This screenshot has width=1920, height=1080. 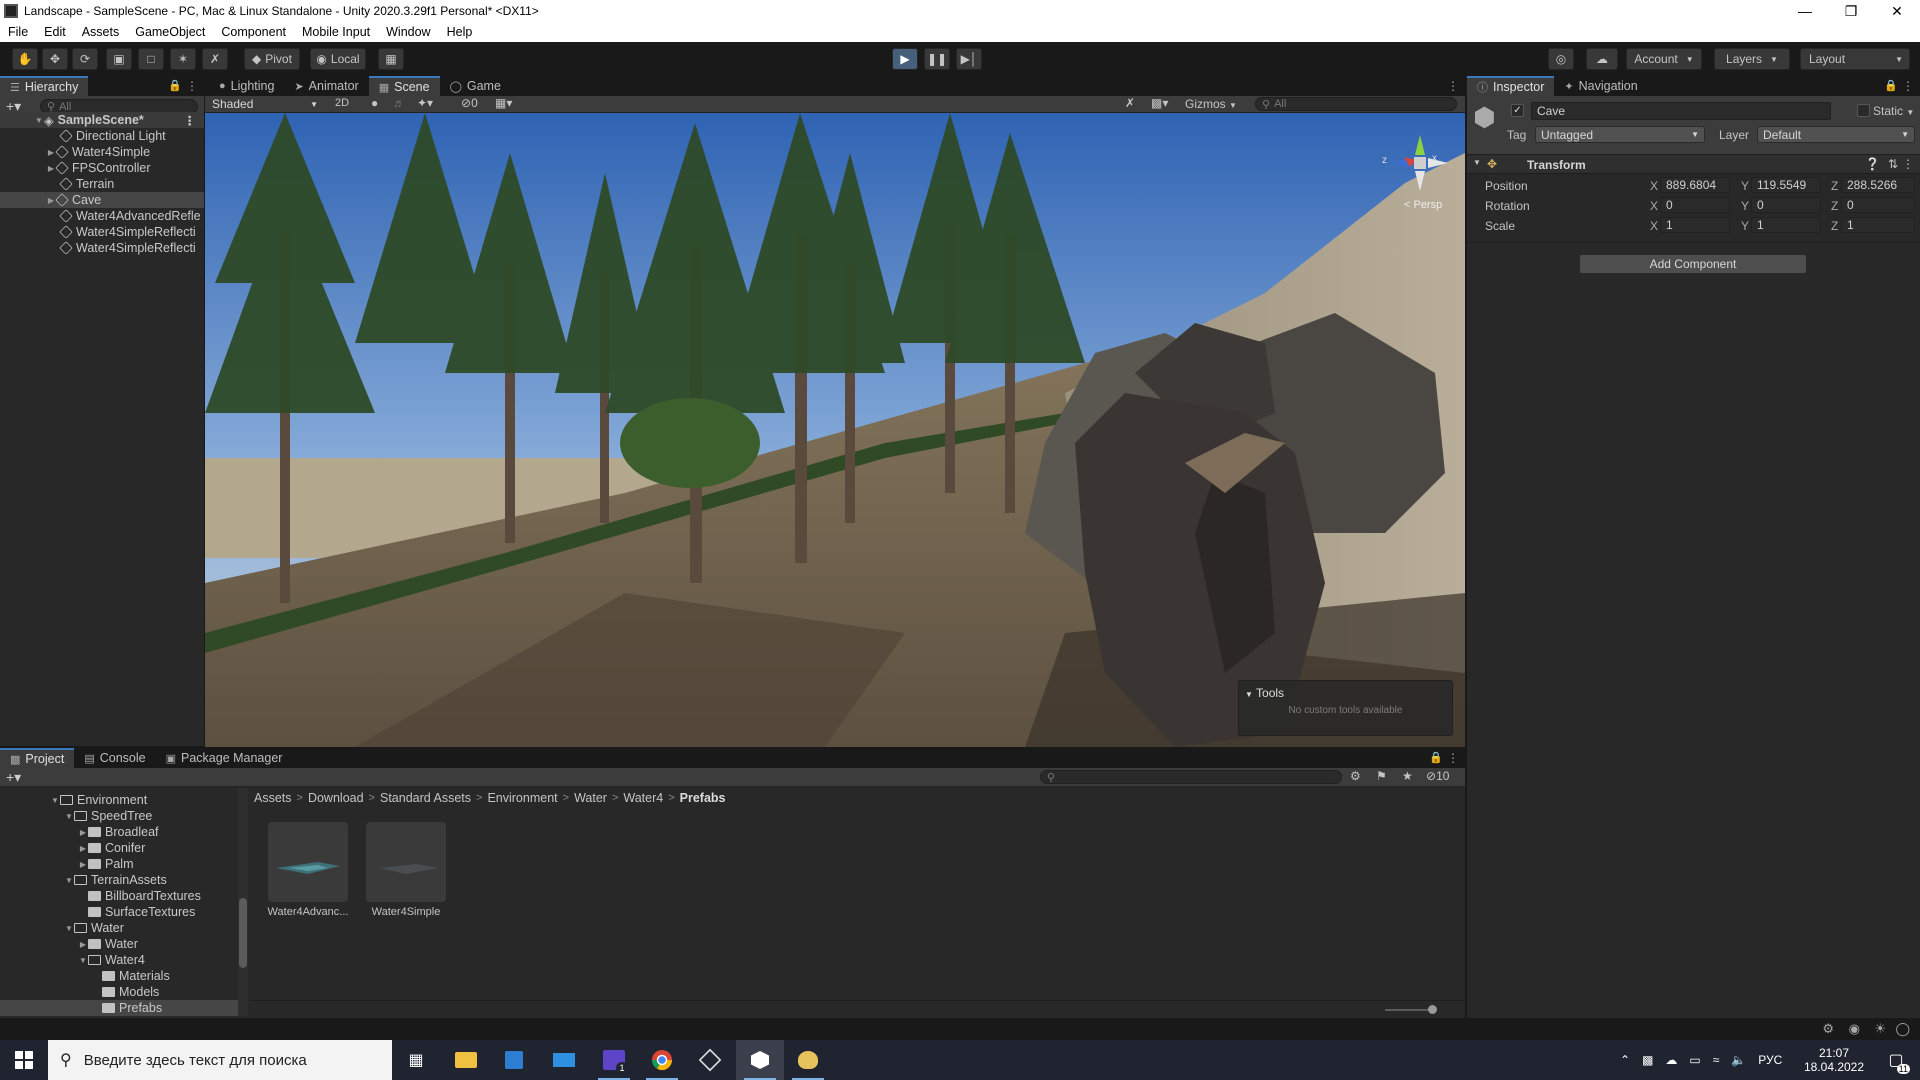 What do you see at coordinates (1854, 1029) in the screenshot?
I see `cache-server-icon: ◉` at bounding box center [1854, 1029].